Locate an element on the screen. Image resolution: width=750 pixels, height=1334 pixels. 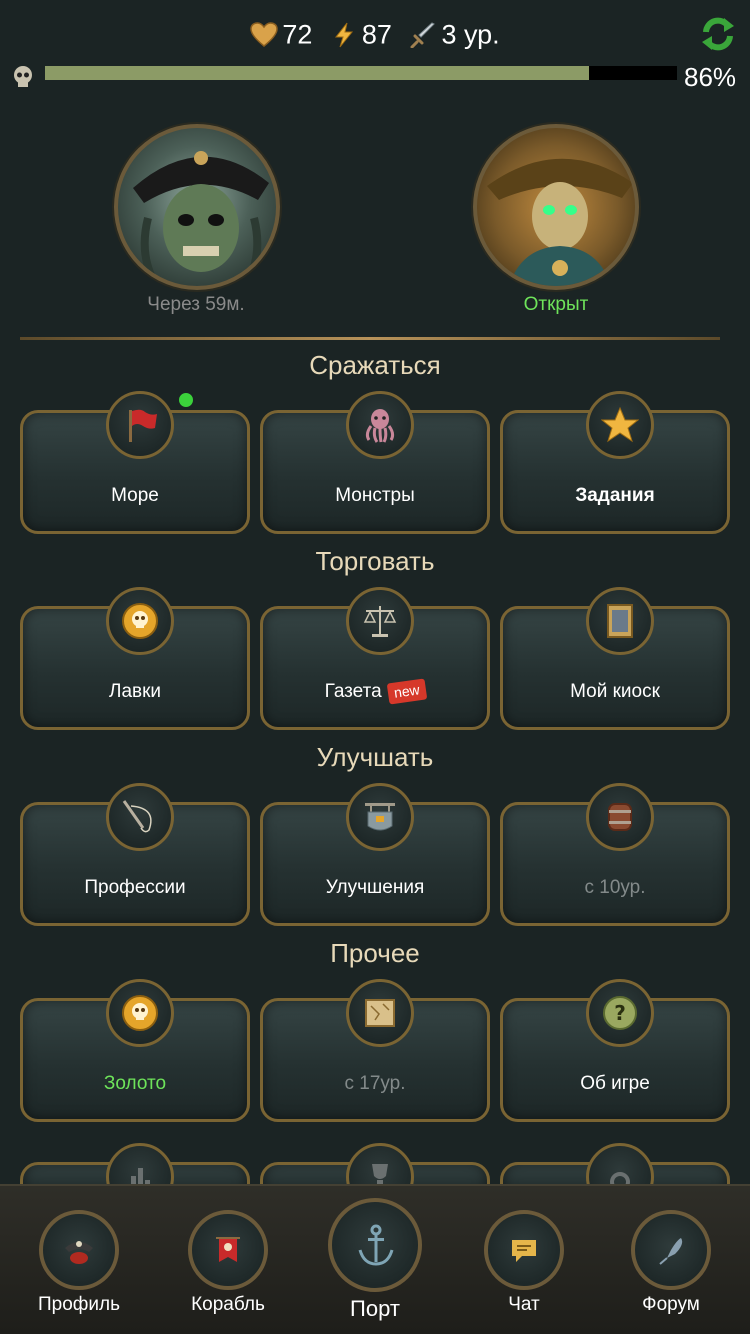
upgrades-badge is located at coordinates (380, 817).